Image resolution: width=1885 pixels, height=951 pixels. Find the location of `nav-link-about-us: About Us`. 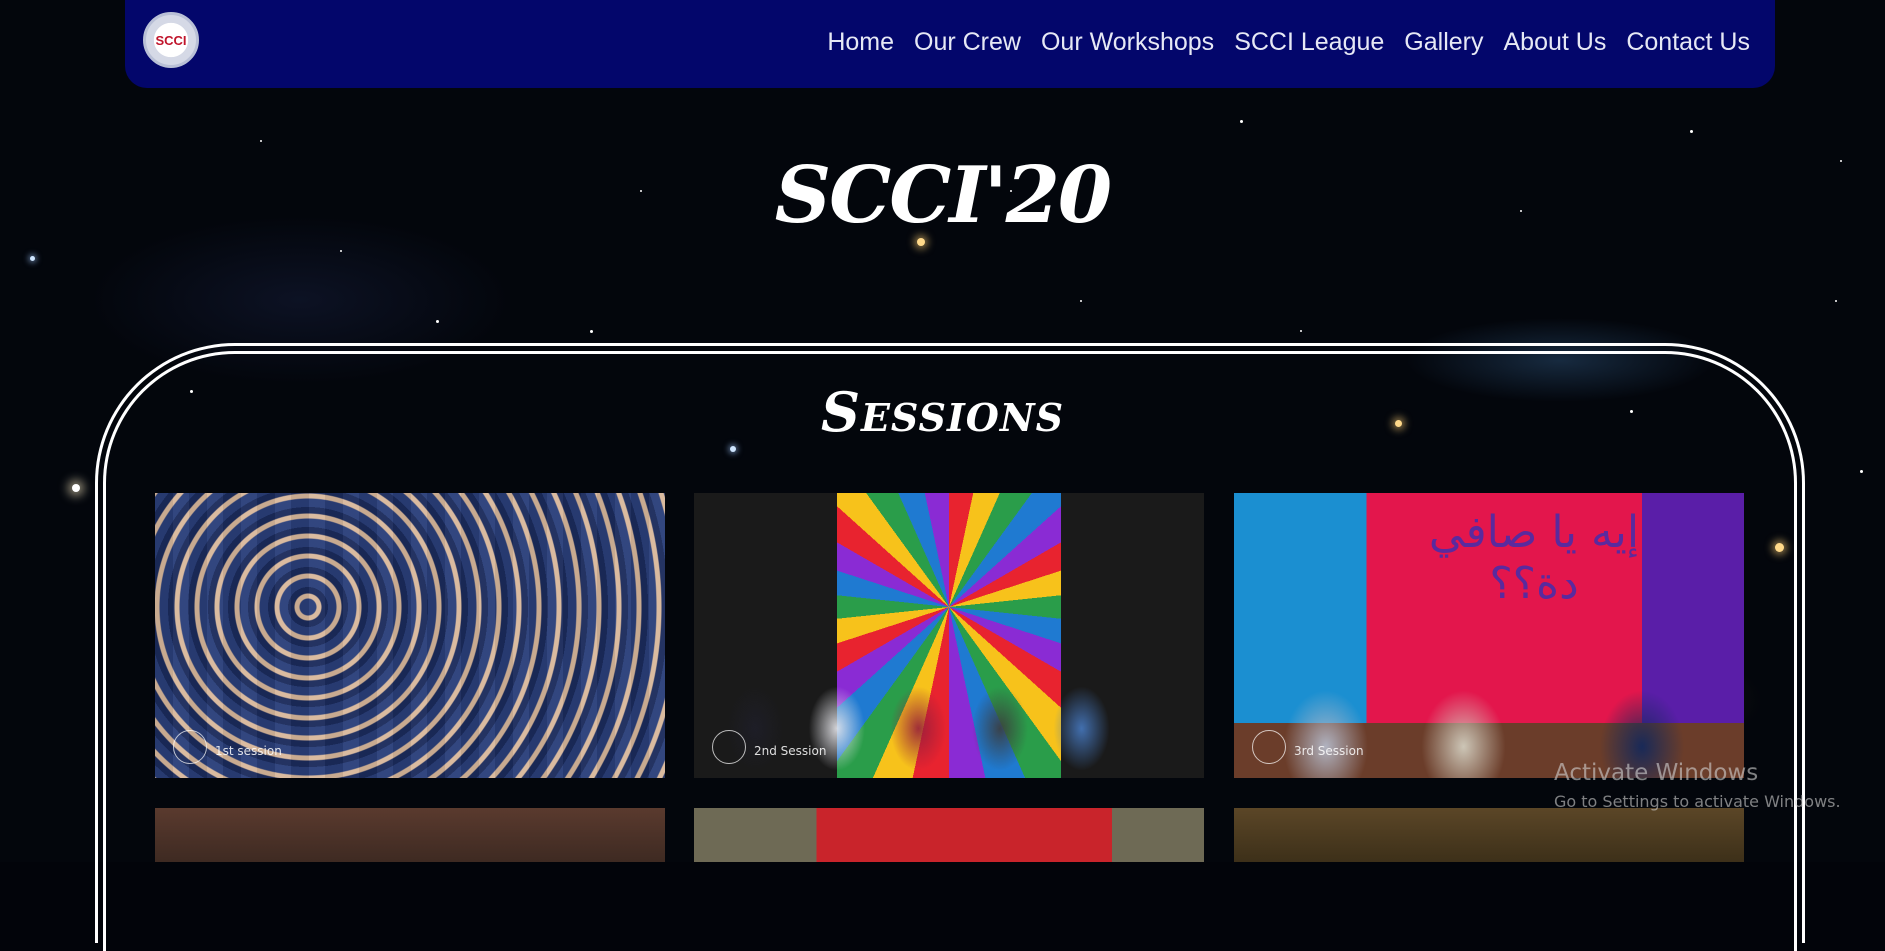

nav-link-about-us: About Us is located at coordinates (1554, 42).